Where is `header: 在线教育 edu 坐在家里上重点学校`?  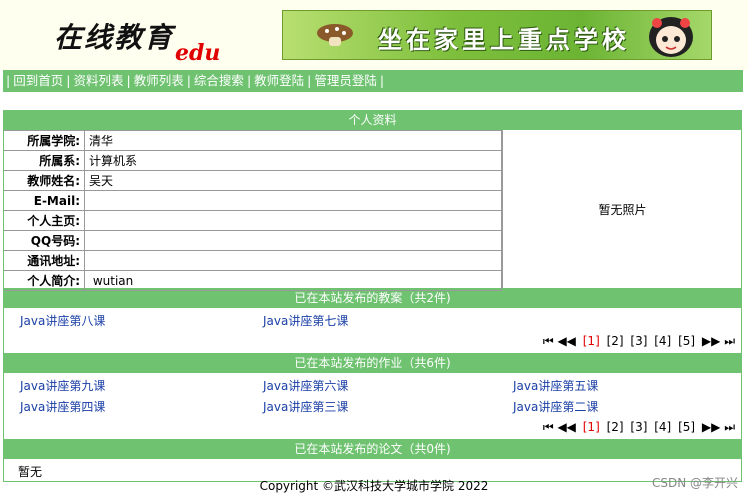
header: 在线教育 edu 坐在家里上重点学校 is located at coordinates (374, 35).